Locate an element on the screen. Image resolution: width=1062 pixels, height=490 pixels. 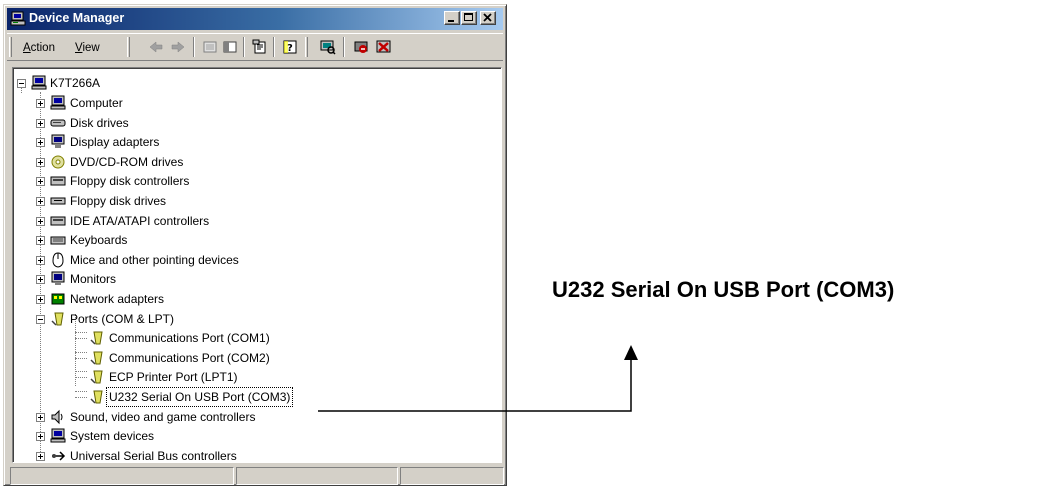
callout-arrow is located at coordinates (478, 378).